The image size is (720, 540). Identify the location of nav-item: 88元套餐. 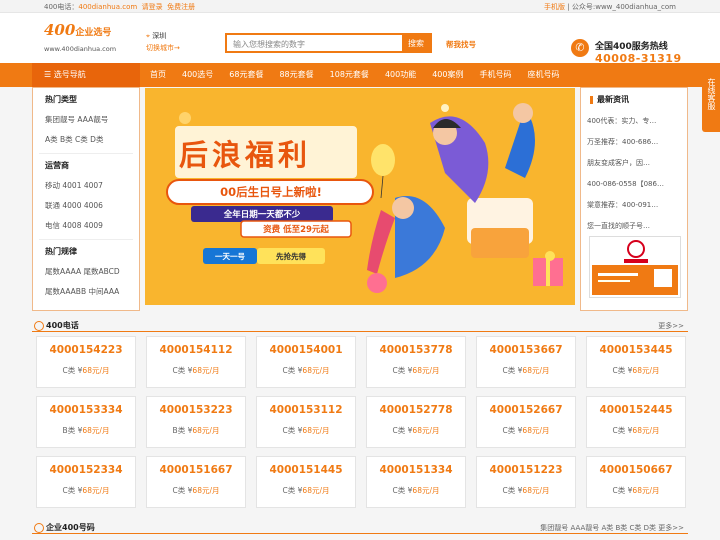
(296, 75).